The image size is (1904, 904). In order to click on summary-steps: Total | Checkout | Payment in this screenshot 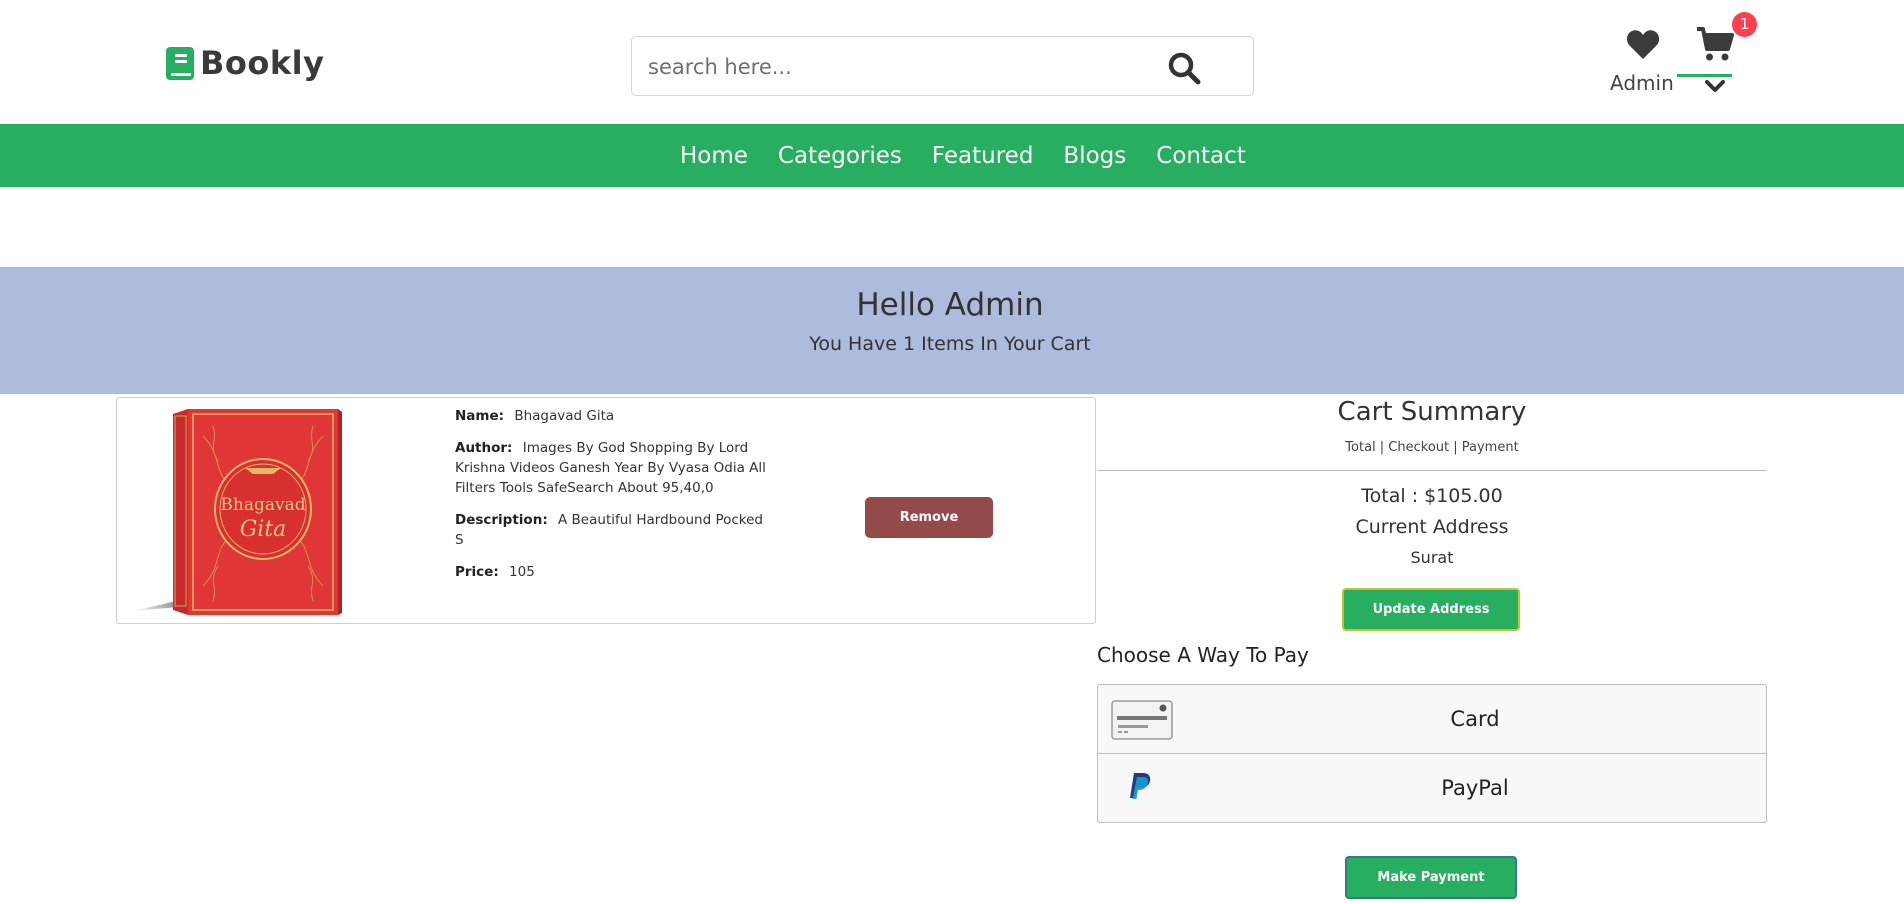, I will do `click(1432, 447)`.